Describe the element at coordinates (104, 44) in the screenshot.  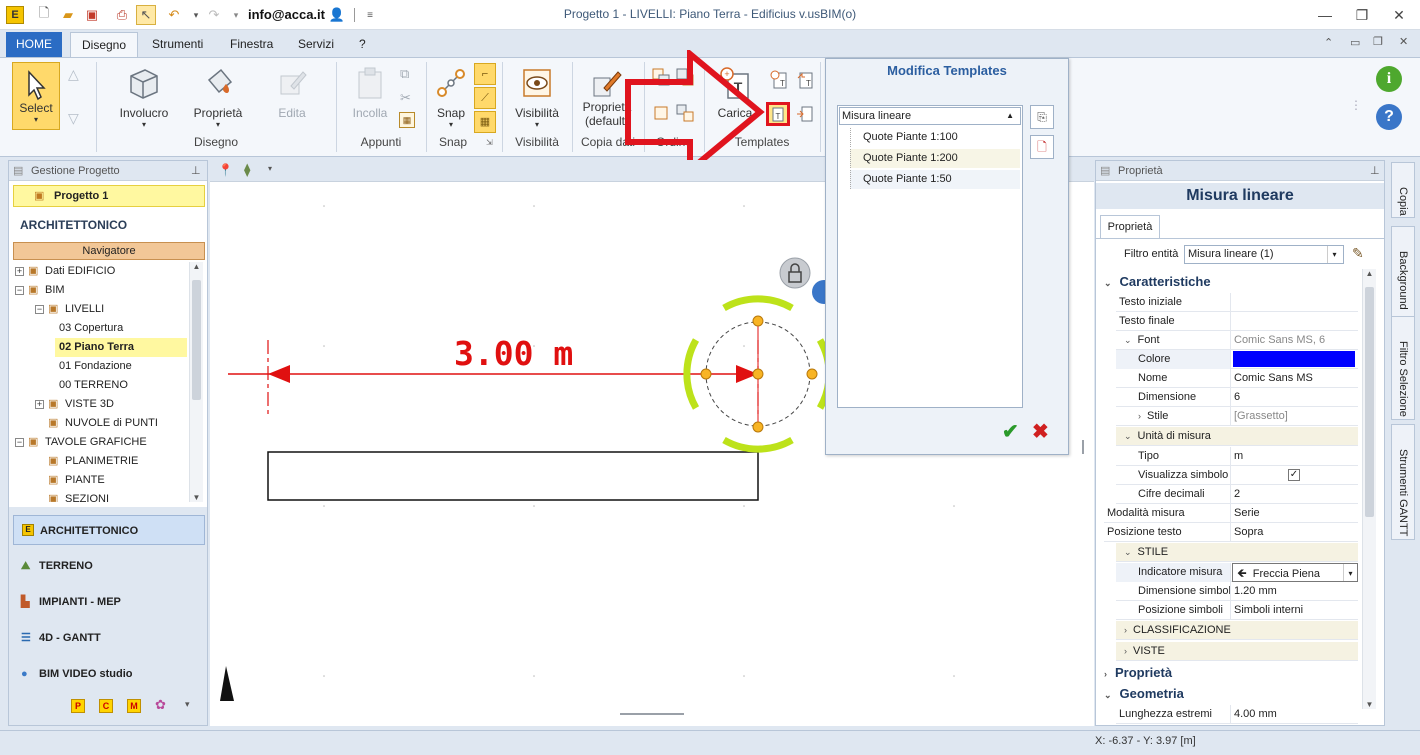
I see `tab-disegno: Disegno` at that location.